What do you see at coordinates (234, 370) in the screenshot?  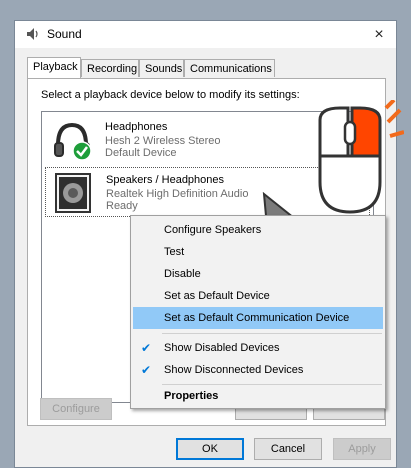 I see `menu-item-label: Show Disconnected Devices` at bounding box center [234, 370].